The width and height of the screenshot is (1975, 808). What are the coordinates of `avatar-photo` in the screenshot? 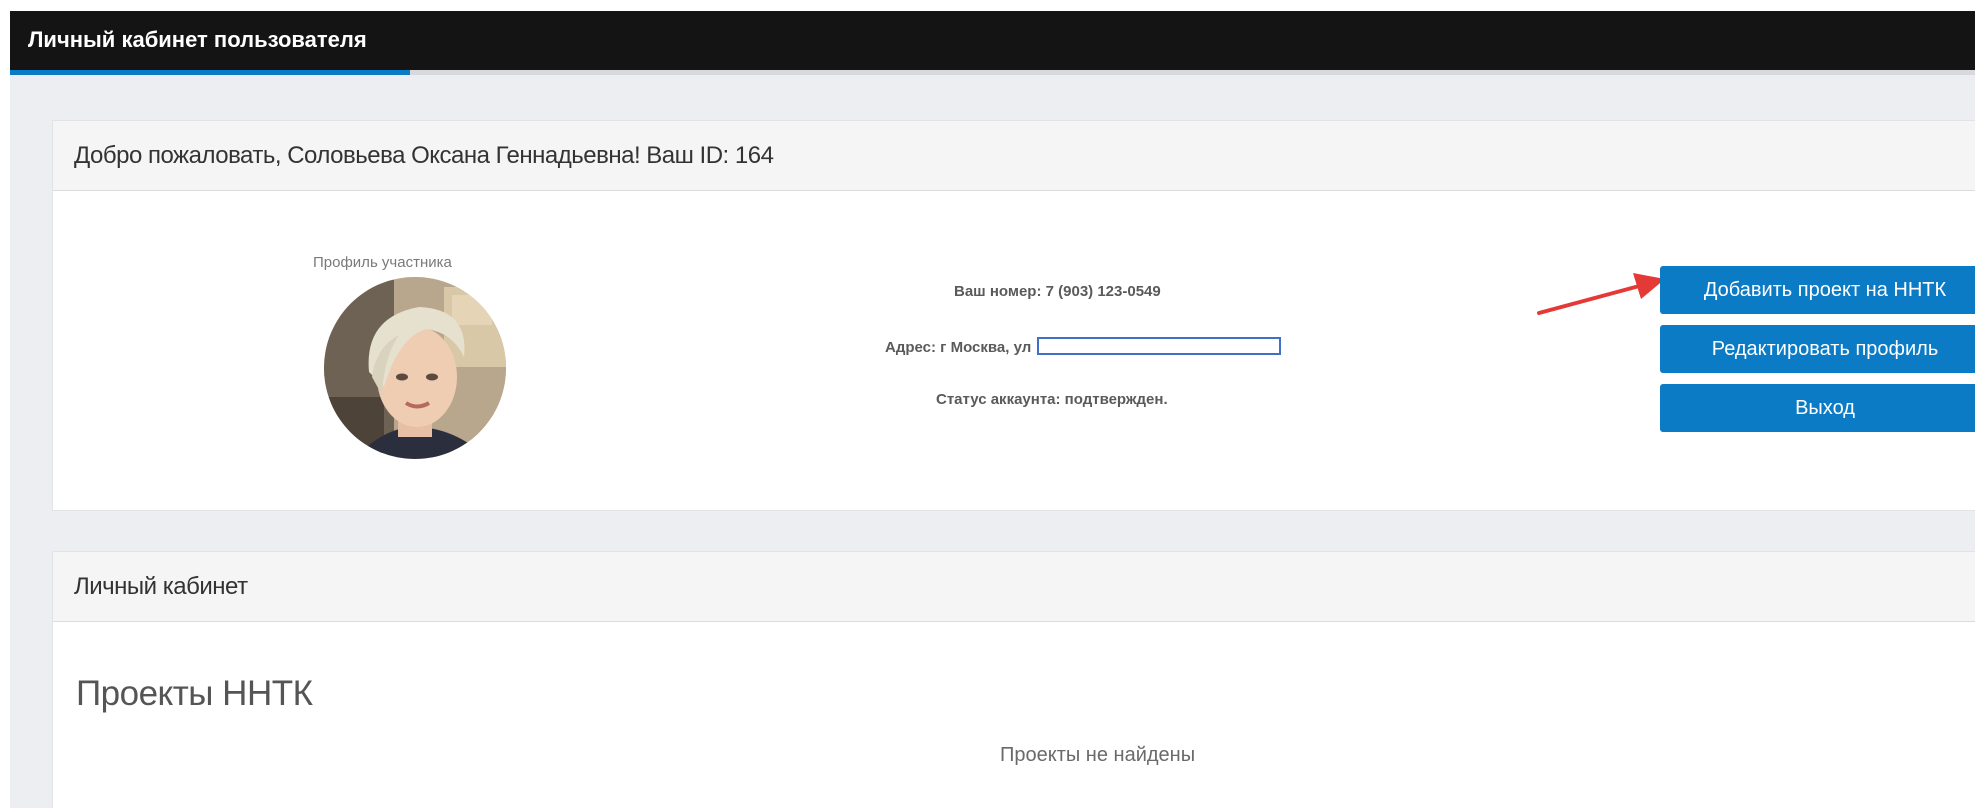 It's located at (415, 368).